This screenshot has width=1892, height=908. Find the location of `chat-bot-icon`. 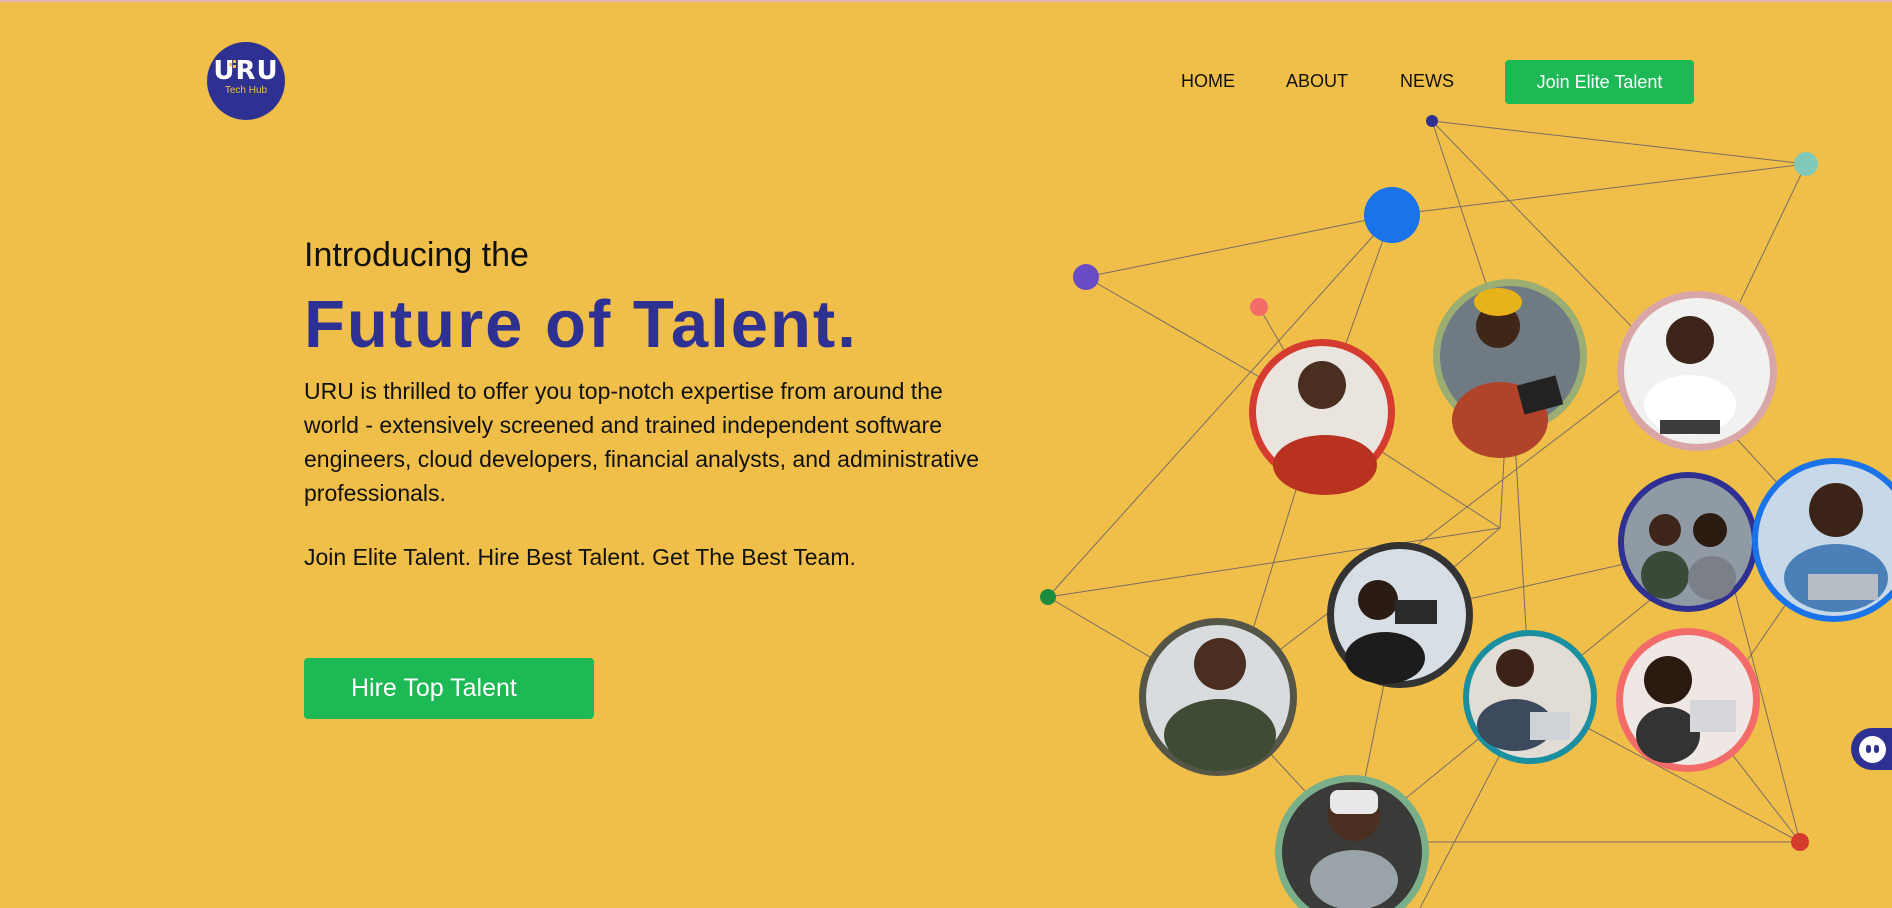

chat-bot-icon is located at coordinates (1872, 749).